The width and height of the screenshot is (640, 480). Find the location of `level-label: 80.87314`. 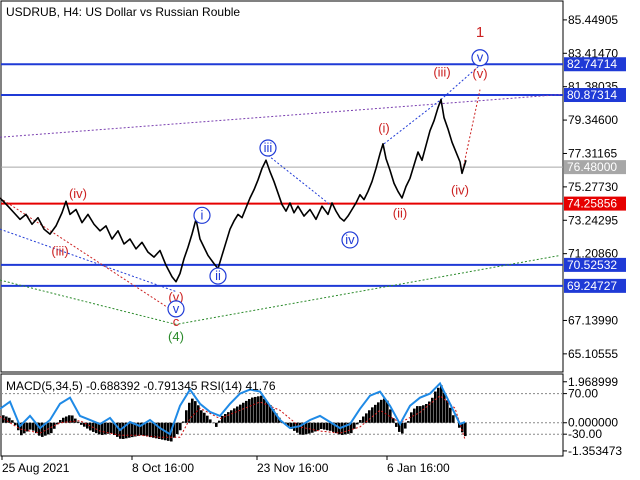

level-label: 80.87314 is located at coordinates (592, 95).